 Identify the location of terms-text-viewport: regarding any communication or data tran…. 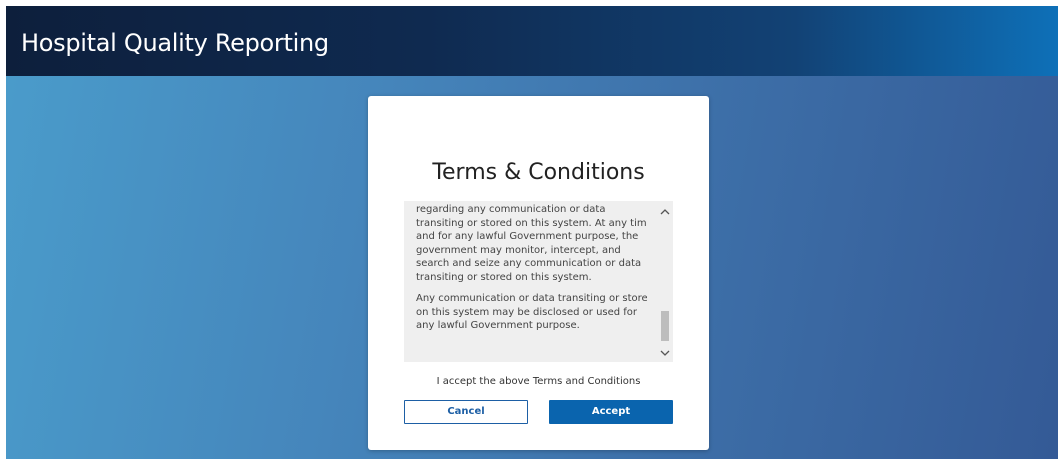
(525, 281).